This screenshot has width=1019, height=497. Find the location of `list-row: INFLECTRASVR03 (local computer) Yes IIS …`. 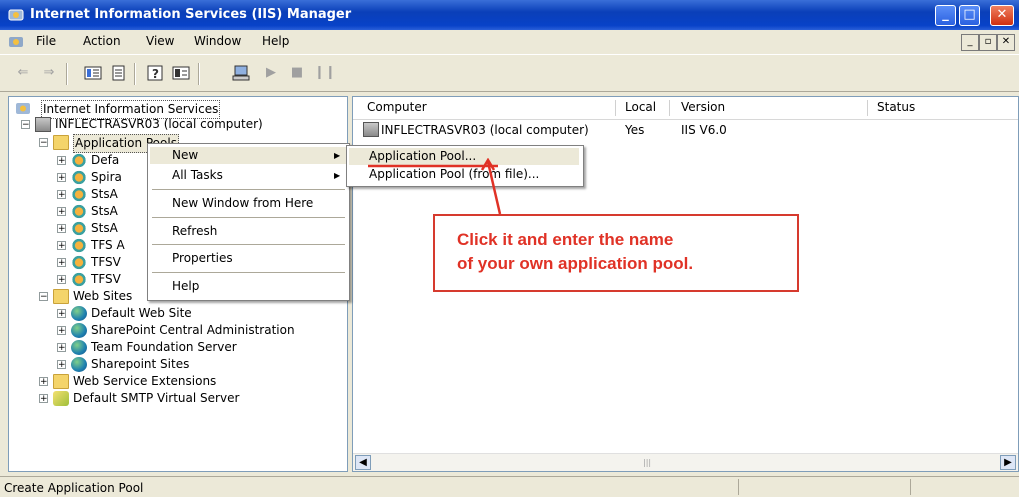

list-row: INFLECTRASVR03 (local computer) Yes IIS … is located at coordinates (683, 130).